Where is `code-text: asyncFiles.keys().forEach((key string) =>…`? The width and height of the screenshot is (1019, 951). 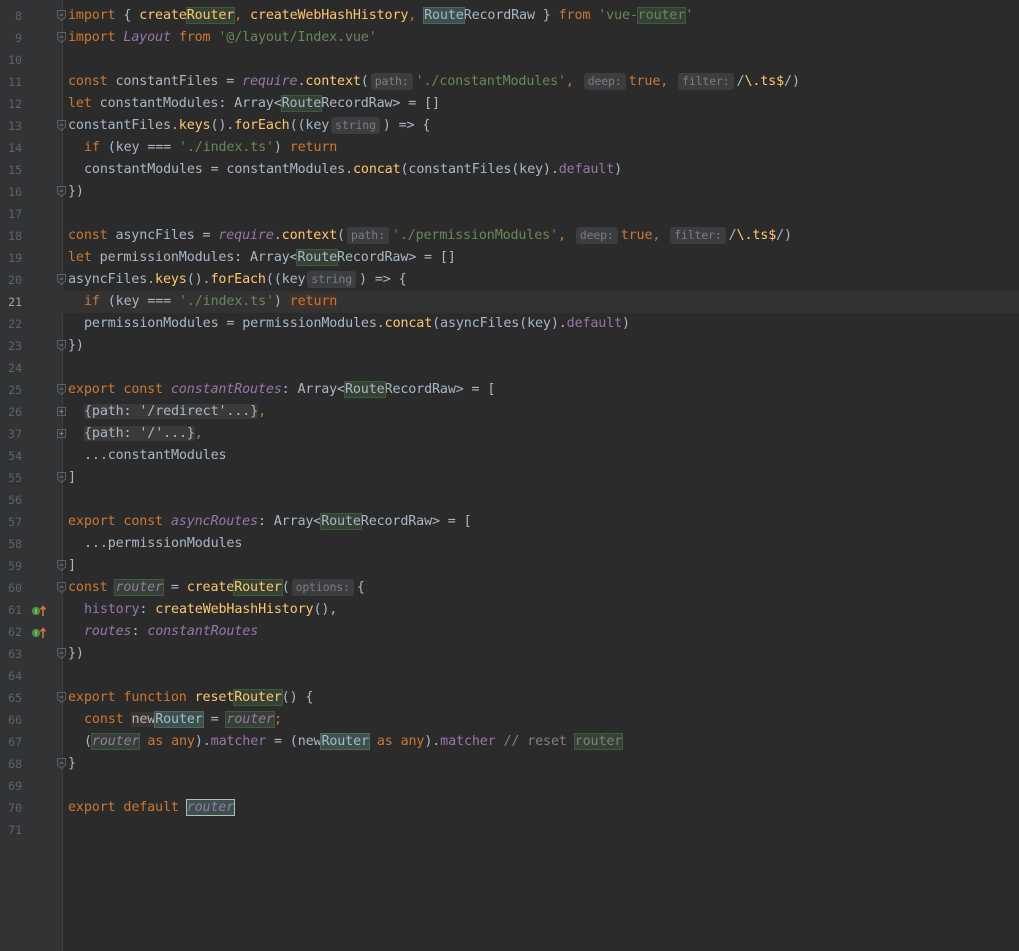 code-text: asyncFiles.keys().forEach((key string) =>… is located at coordinates (237, 280).